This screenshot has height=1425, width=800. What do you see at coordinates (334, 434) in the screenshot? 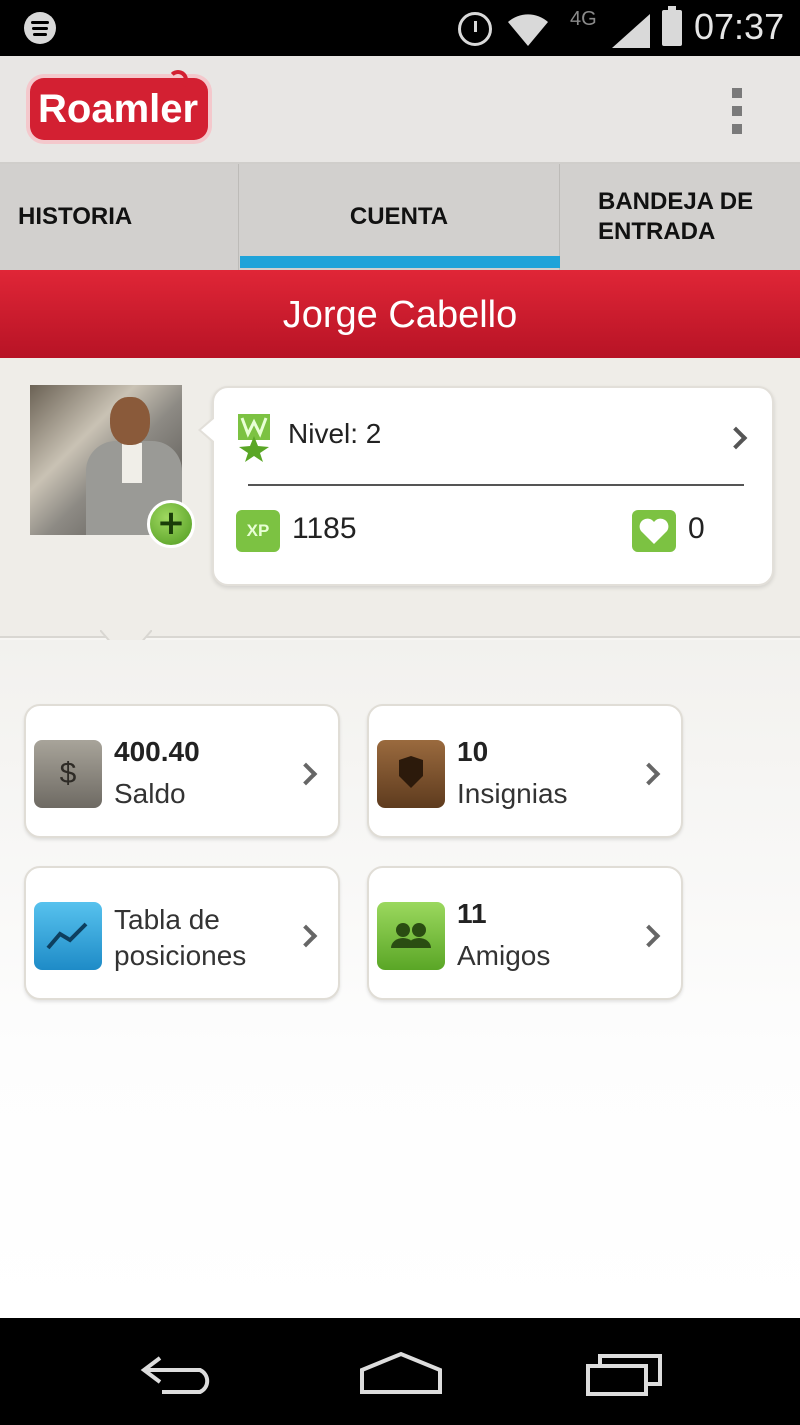
I see `level-label: Nivel: 2` at bounding box center [334, 434].